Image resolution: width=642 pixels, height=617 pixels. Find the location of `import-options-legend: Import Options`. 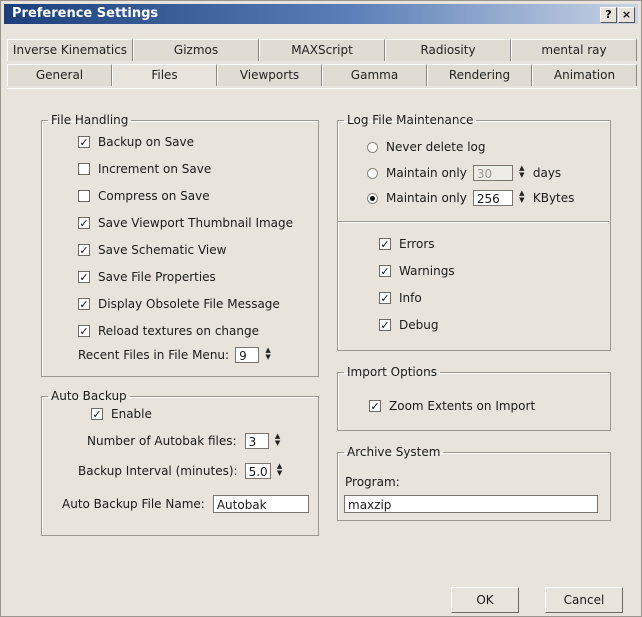

import-options-legend: Import Options is located at coordinates (392, 372).